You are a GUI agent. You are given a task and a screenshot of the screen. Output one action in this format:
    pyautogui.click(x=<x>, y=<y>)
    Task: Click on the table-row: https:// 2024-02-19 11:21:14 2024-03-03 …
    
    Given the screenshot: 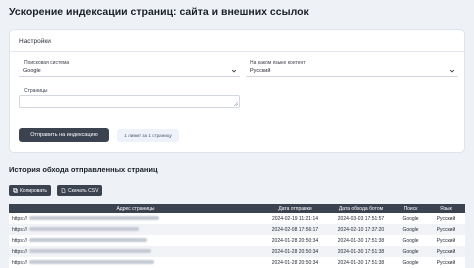 What is the action you would take?
    pyautogui.click(x=237, y=218)
    